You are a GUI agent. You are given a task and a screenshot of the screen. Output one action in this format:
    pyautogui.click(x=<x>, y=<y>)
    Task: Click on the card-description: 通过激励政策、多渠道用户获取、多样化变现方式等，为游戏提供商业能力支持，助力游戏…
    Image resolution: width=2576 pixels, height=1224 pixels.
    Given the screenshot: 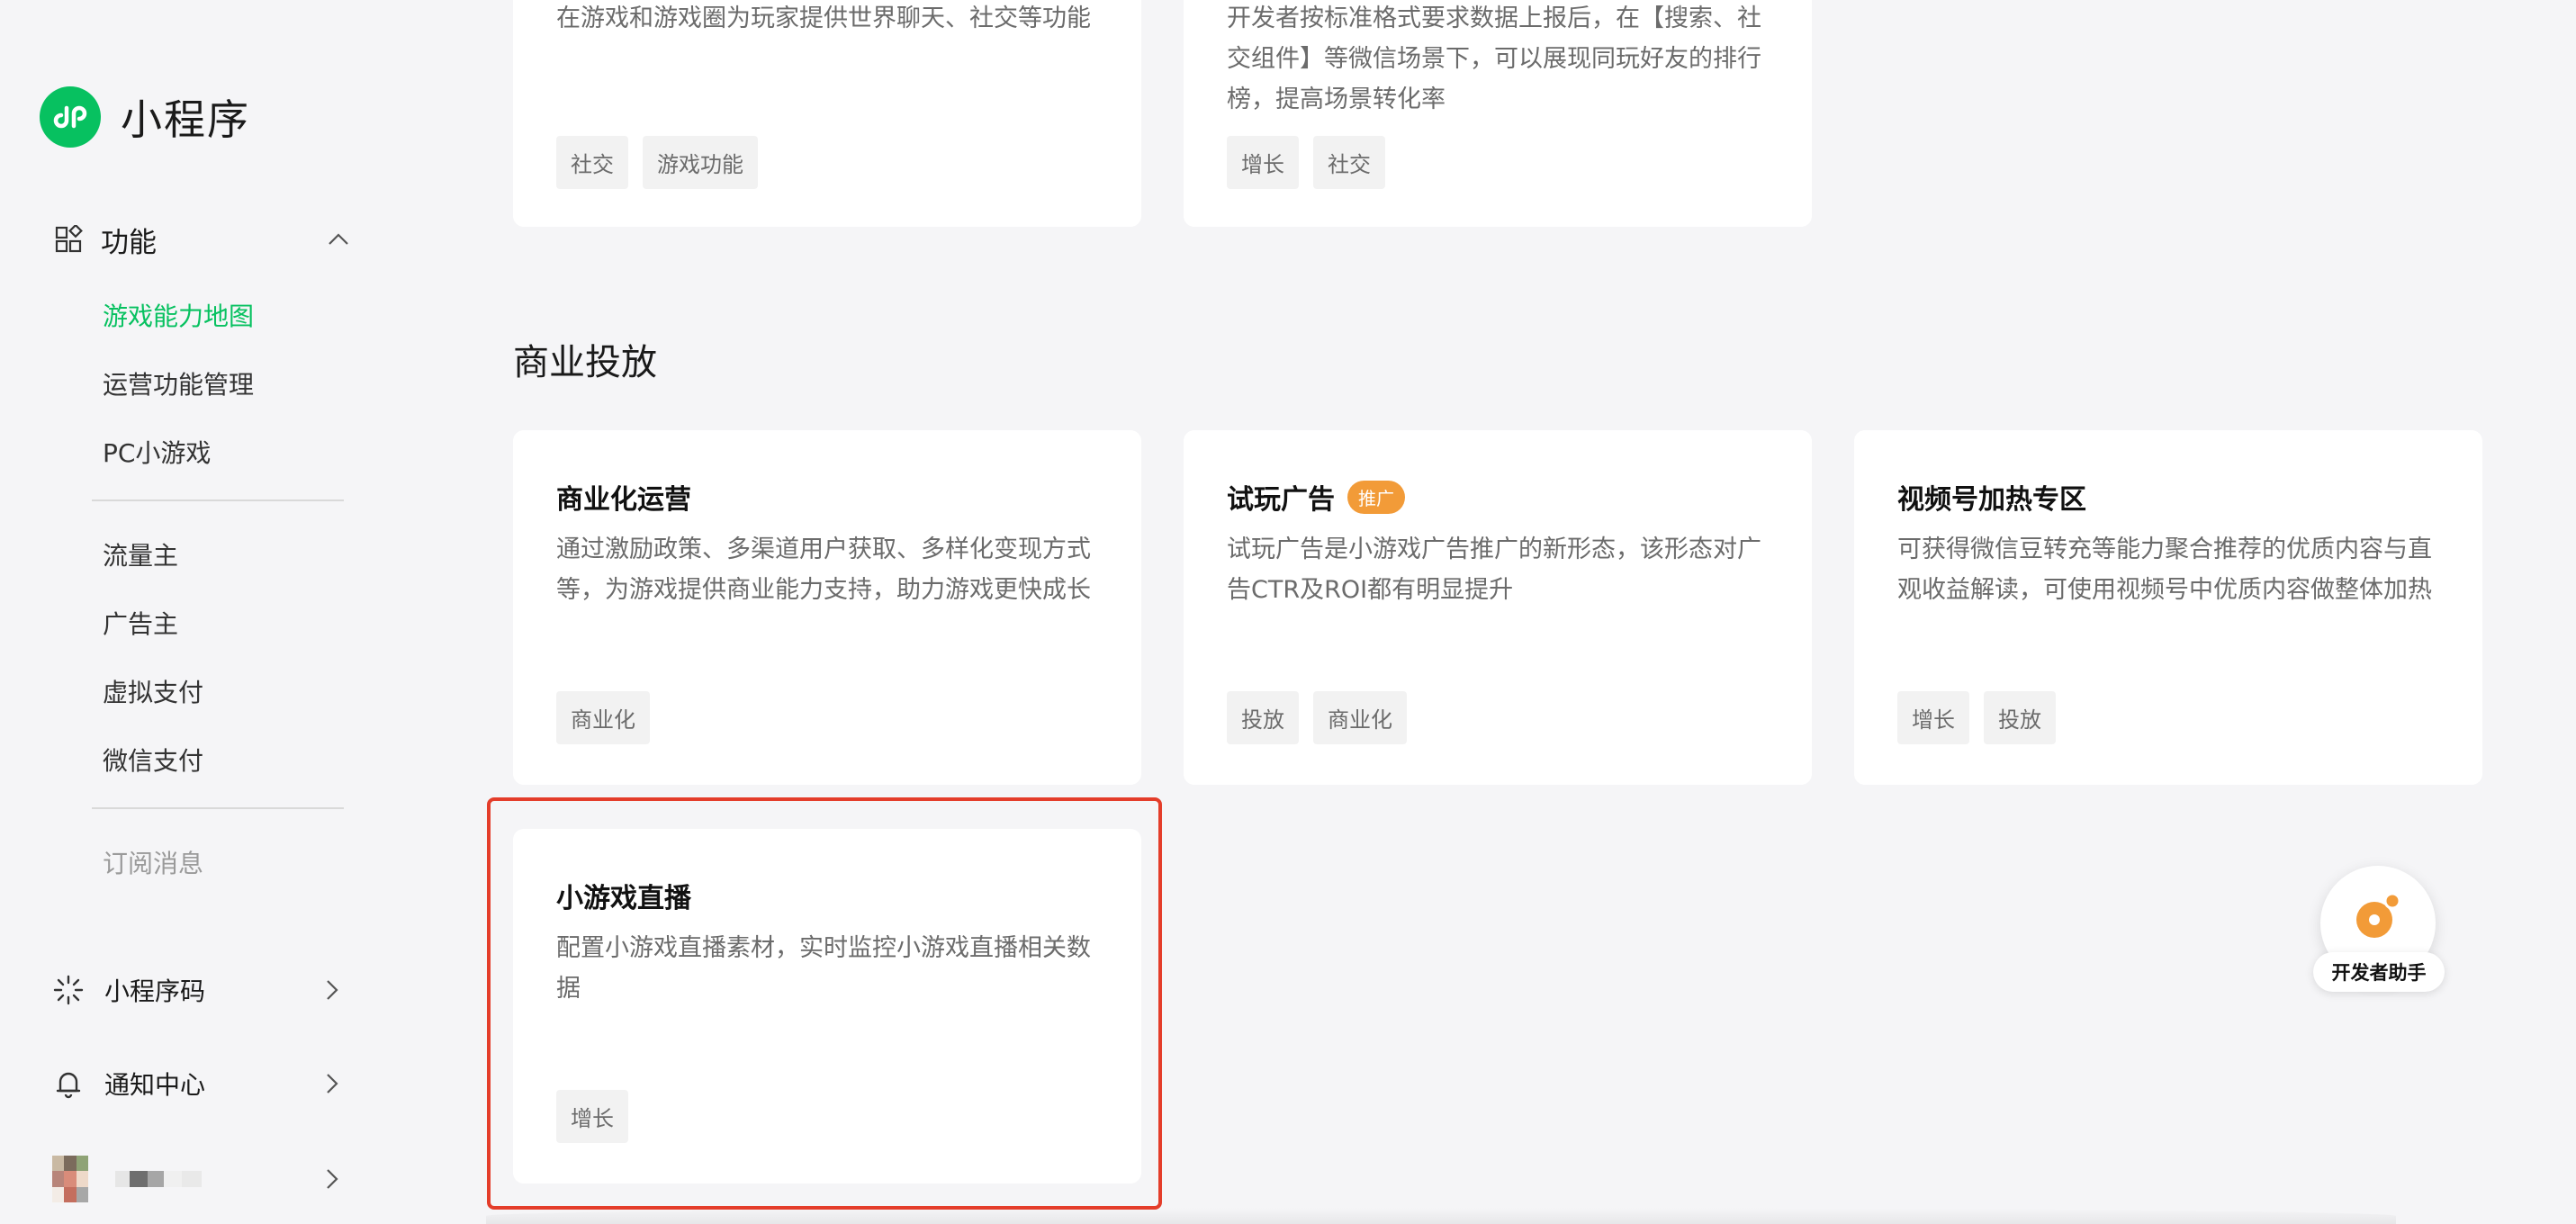 What is the action you would take?
    pyautogui.click(x=823, y=570)
    